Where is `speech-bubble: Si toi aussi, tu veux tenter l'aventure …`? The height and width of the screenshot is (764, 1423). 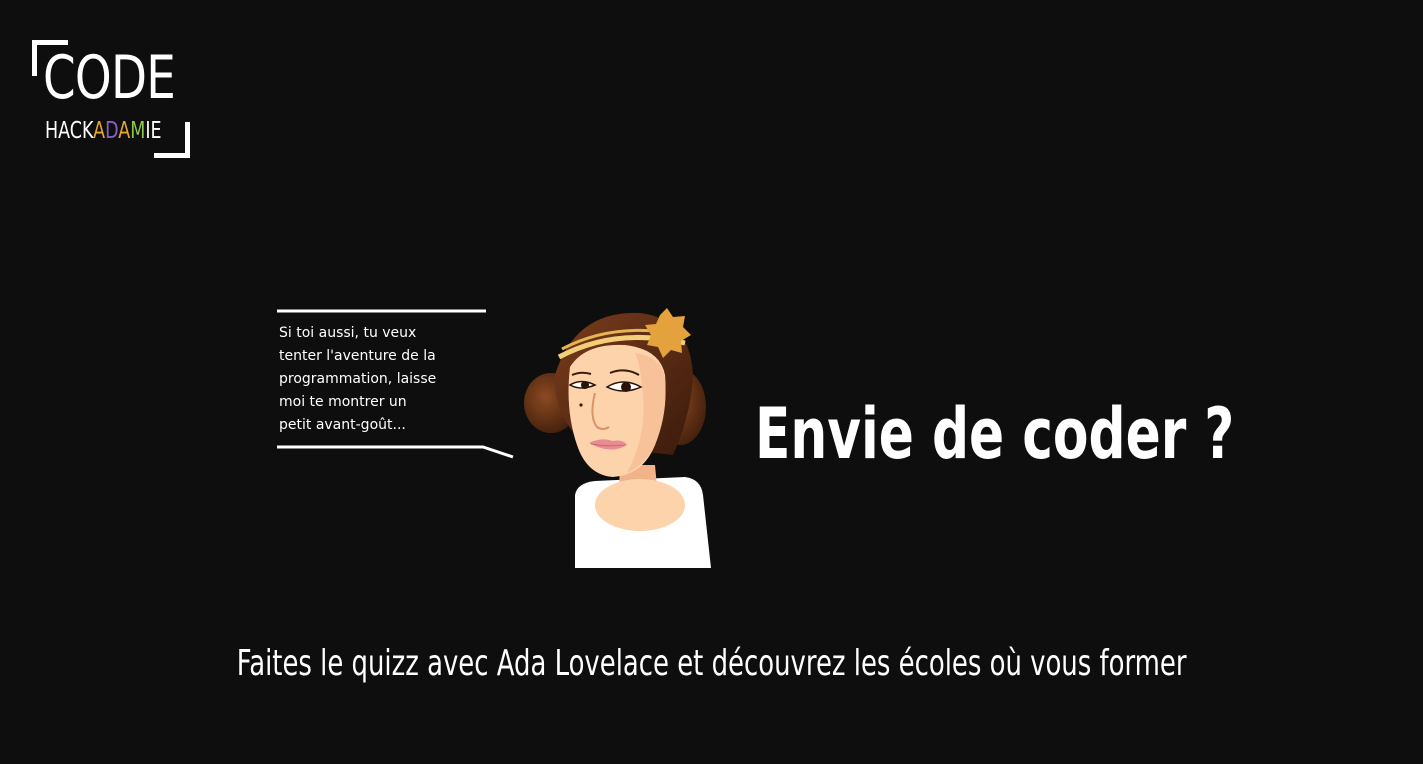
speech-bubble: Si toi aussi, tu veux tenter l'aventure … is located at coordinates (397, 384).